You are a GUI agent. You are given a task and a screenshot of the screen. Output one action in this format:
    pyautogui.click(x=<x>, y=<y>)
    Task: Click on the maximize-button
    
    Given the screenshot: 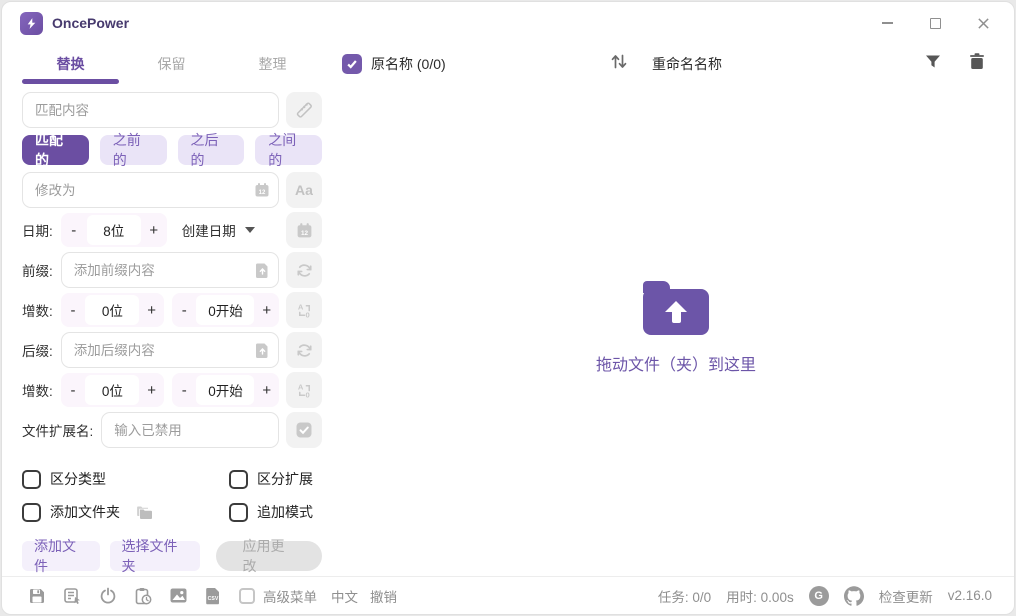 What is the action you would take?
    pyautogui.click(x=935, y=23)
    